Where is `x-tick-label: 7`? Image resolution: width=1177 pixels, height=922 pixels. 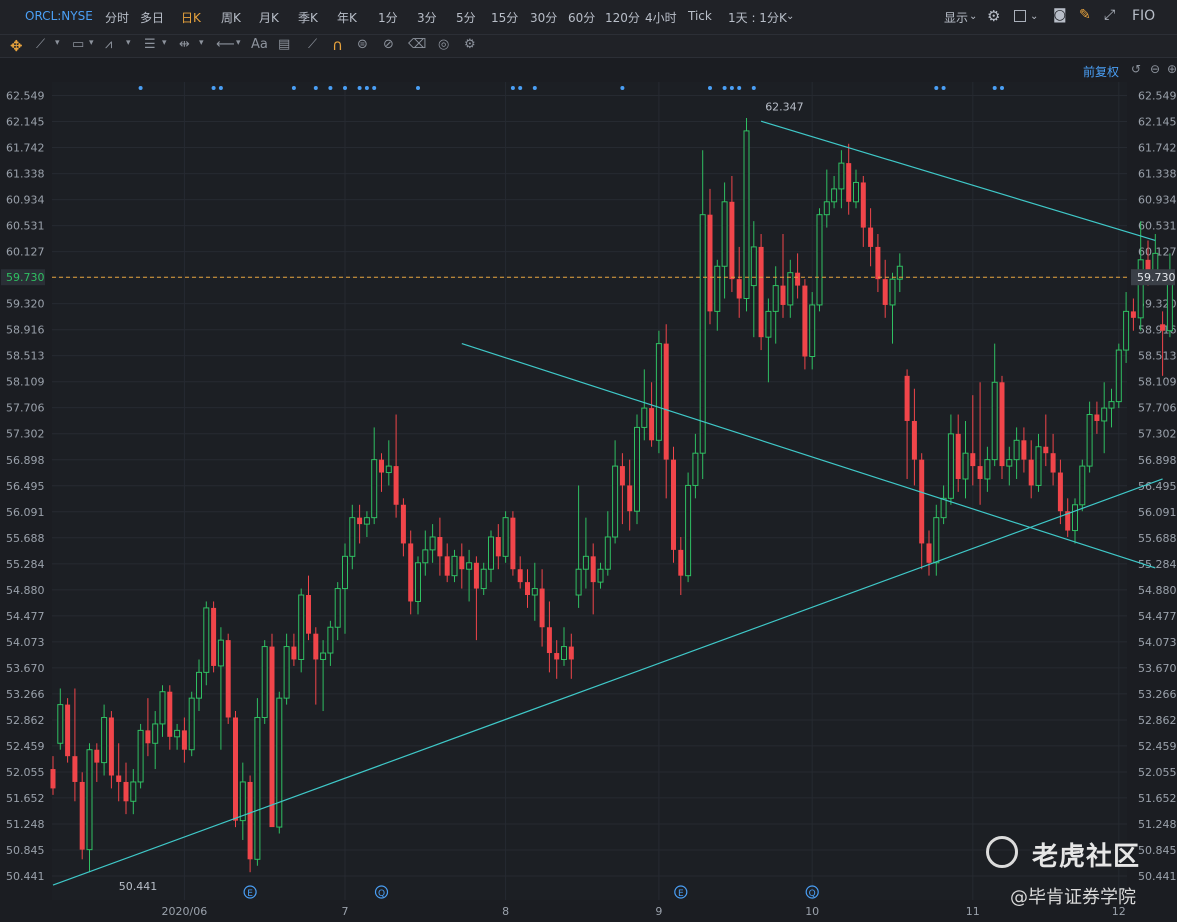 x-tick-label: 7 is located at coordinates (345, 911).